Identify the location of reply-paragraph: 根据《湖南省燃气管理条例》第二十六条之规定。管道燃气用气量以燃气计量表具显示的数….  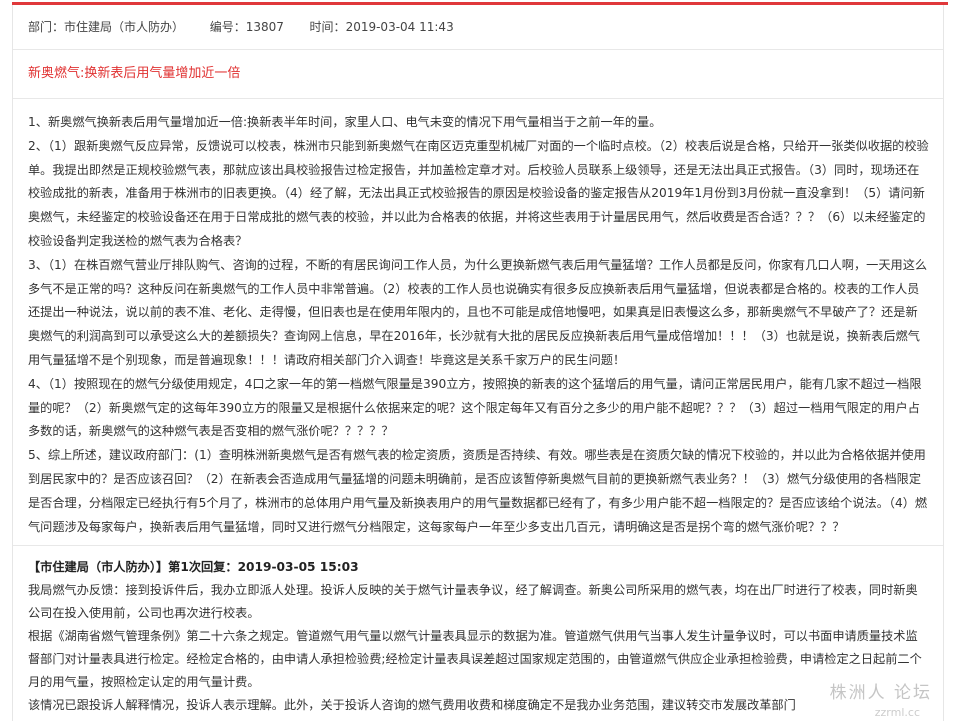
(475, 659).